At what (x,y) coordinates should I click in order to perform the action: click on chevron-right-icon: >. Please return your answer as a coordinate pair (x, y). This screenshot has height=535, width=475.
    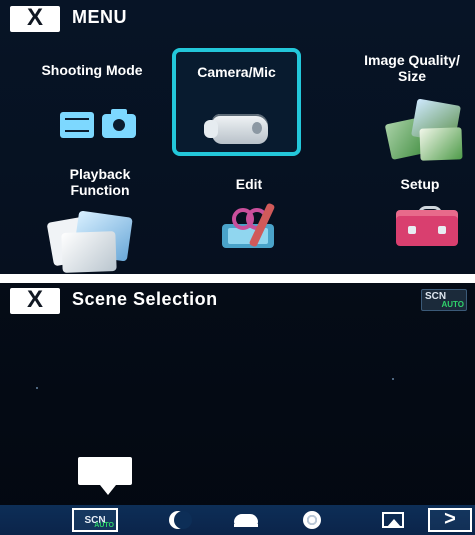
    Looking at the image, I should click on (450, 519).